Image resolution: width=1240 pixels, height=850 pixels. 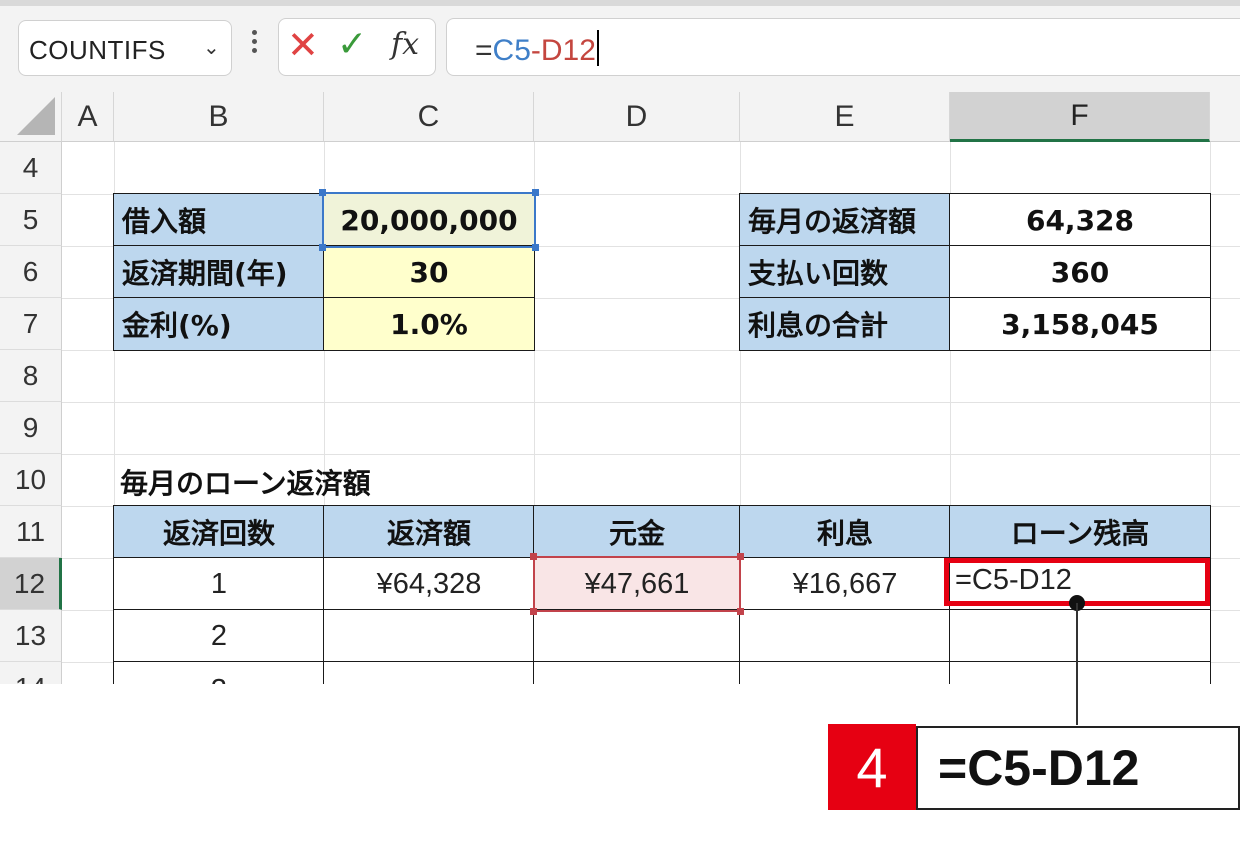 I want to click on step-number-badge: 4, so click(x=872, y=767).